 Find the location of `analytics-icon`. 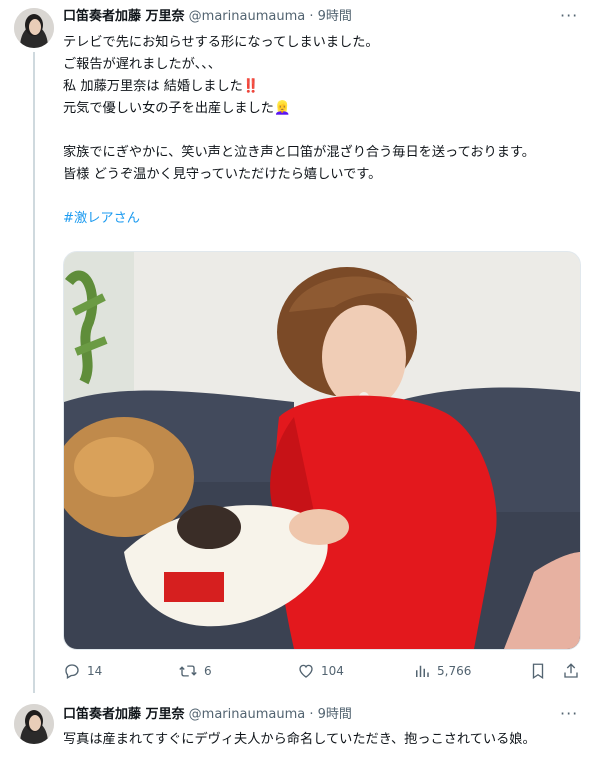

analytics-icon is located at coordinates (422, 671).